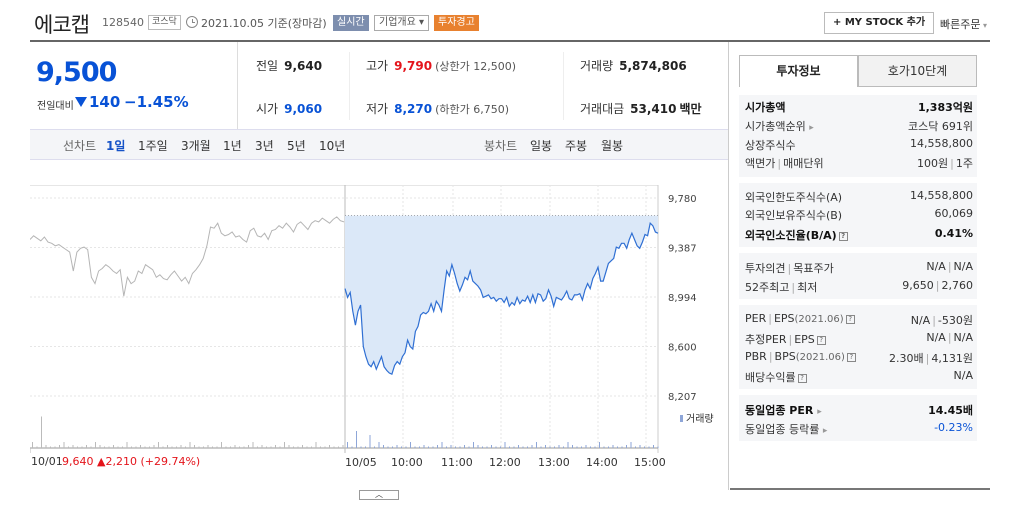 The image size is (1019, 510). What do you see at coordinates (379, 495) in the screenshot?
I see `collapse-button: ︿` at bounding box center [379, 495].